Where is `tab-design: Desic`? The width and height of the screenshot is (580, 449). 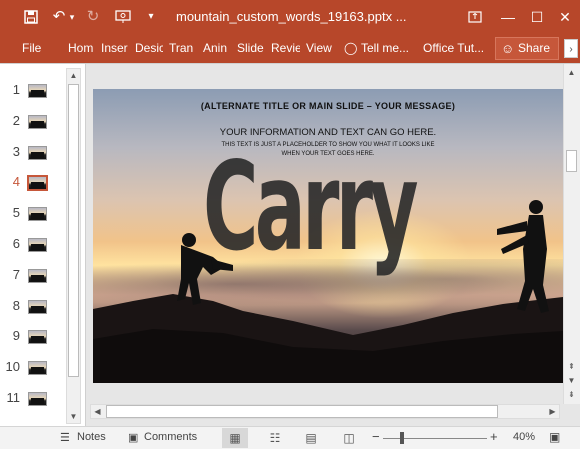 tab-design: Desic is located at coordinates (149, 48).